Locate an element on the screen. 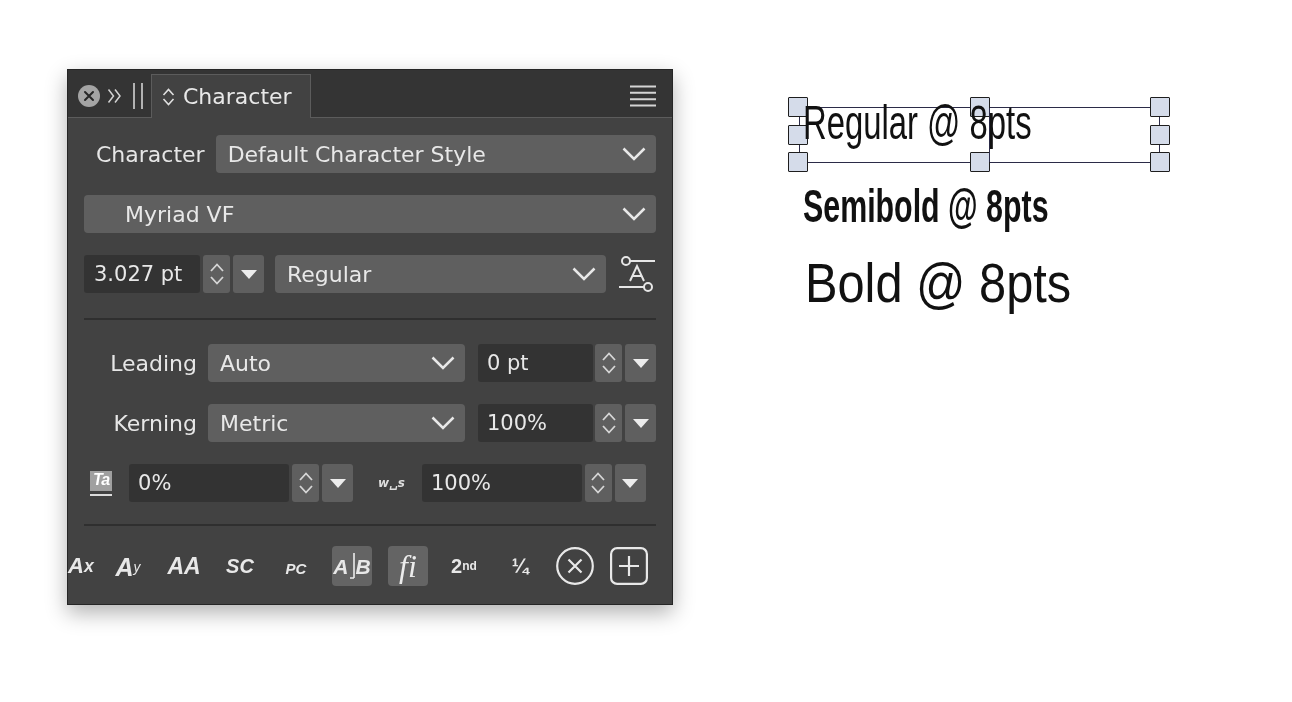 This screenshot has height=702, width=1292. field-label: Leading is located at coordinates (153, 363).